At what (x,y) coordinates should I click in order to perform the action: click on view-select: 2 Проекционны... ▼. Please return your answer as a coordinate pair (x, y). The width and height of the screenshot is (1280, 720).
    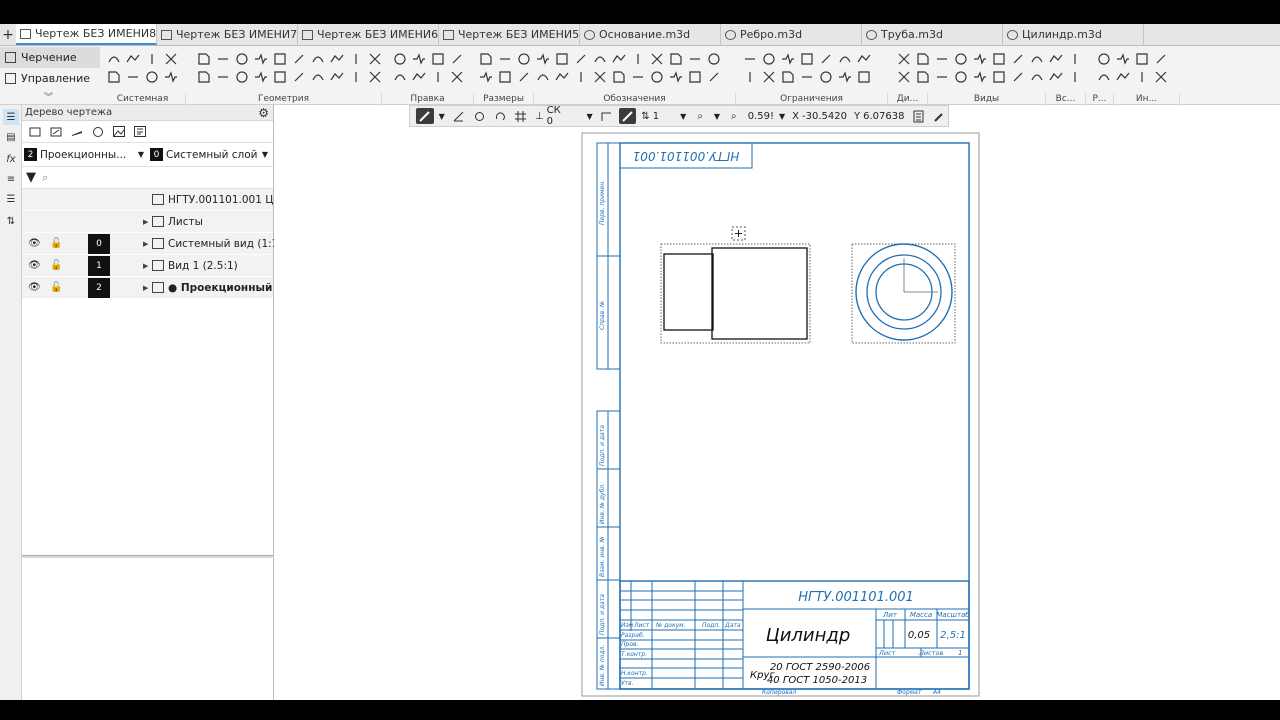
    Looking at the image, I should click on (85, 154).